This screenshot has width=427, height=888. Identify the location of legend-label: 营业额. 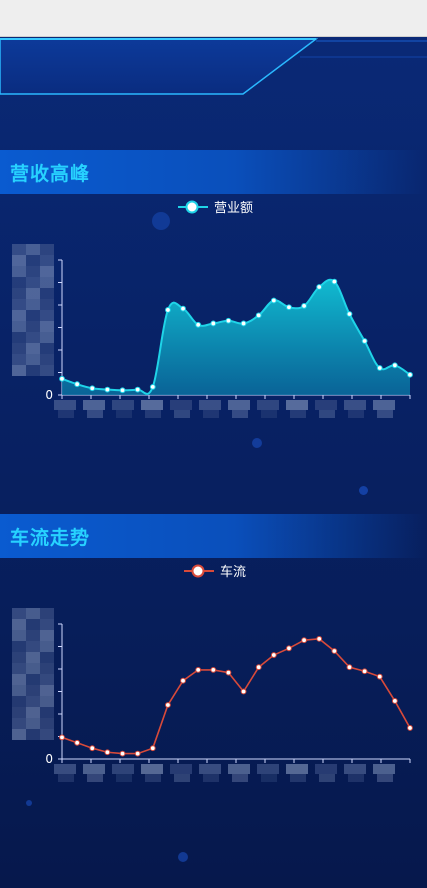
(234, 208).